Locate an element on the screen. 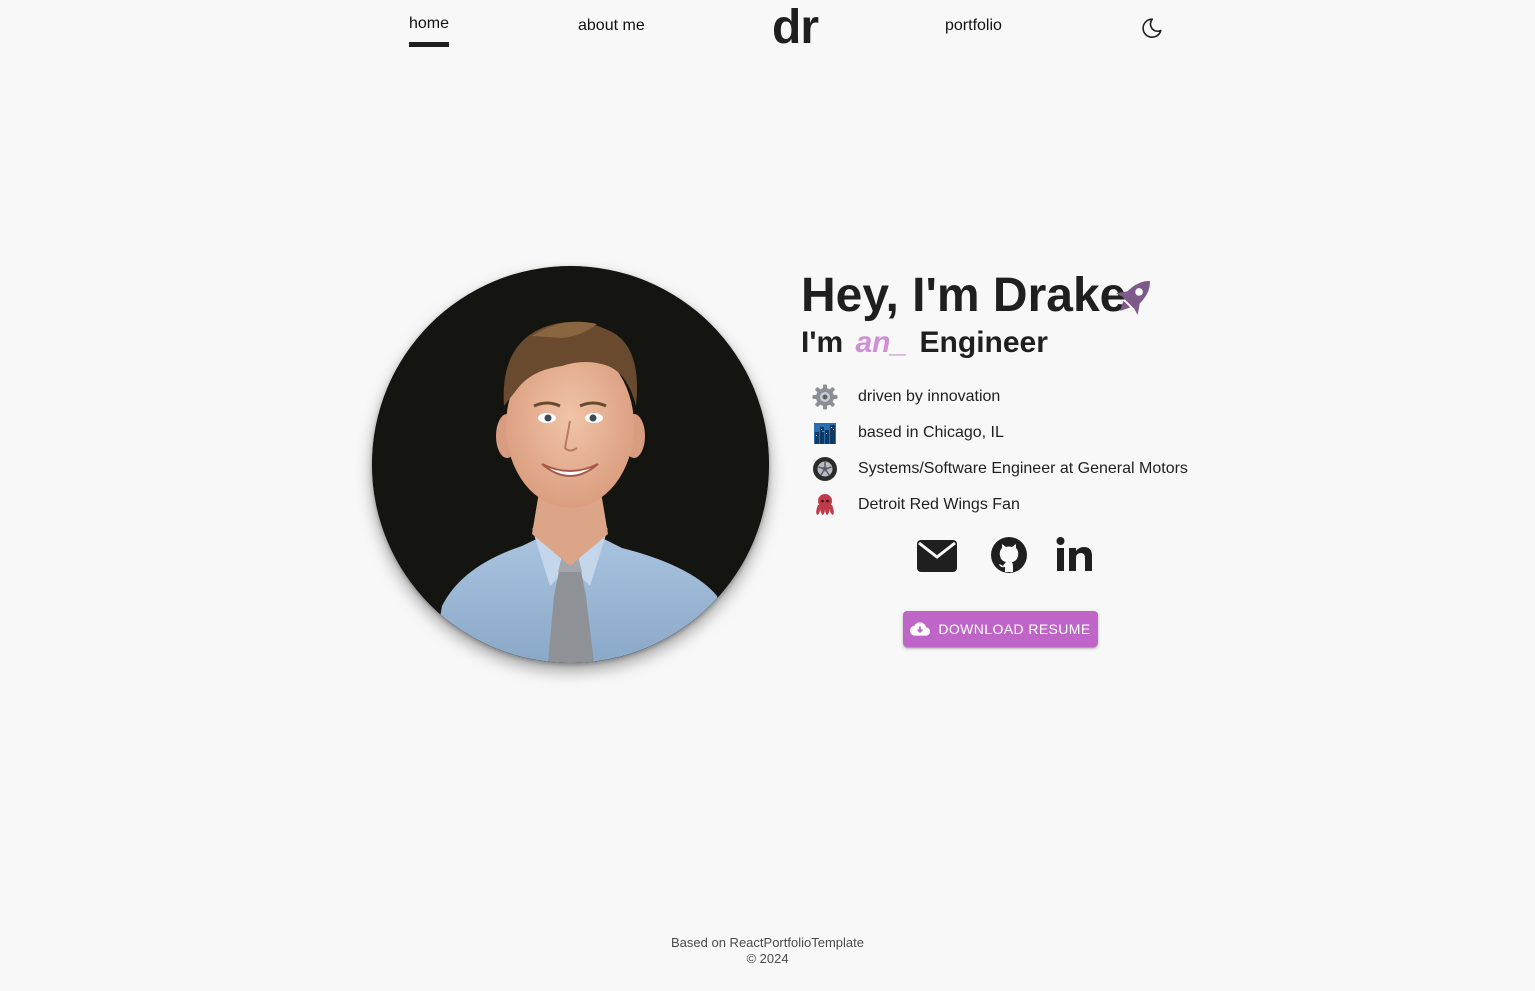  fact-text: driven by innovation is located at coordinates (929, 396).